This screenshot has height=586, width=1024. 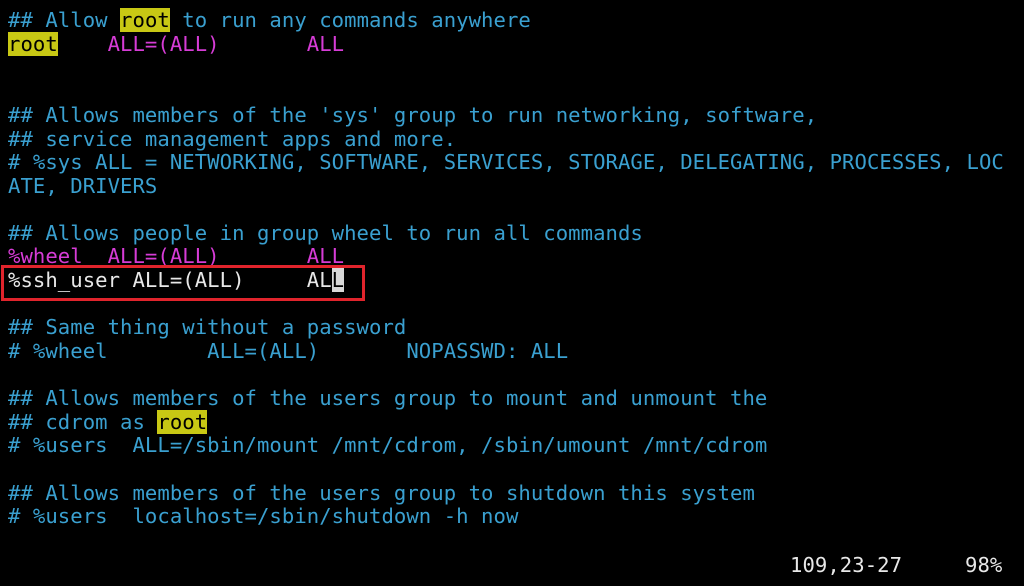 I want to click on text-segment: ## cdrom as, so click(x=83, y=422).